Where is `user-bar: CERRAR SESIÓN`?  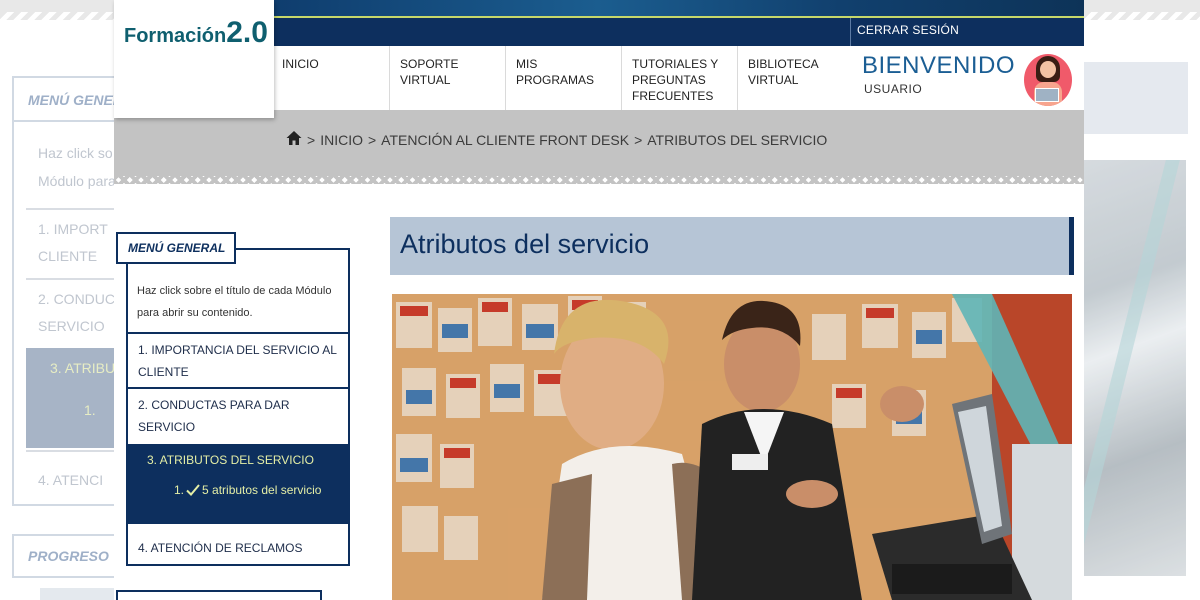 user-bar: CERRAR SESIÓN is located at coordinates (679, 32).